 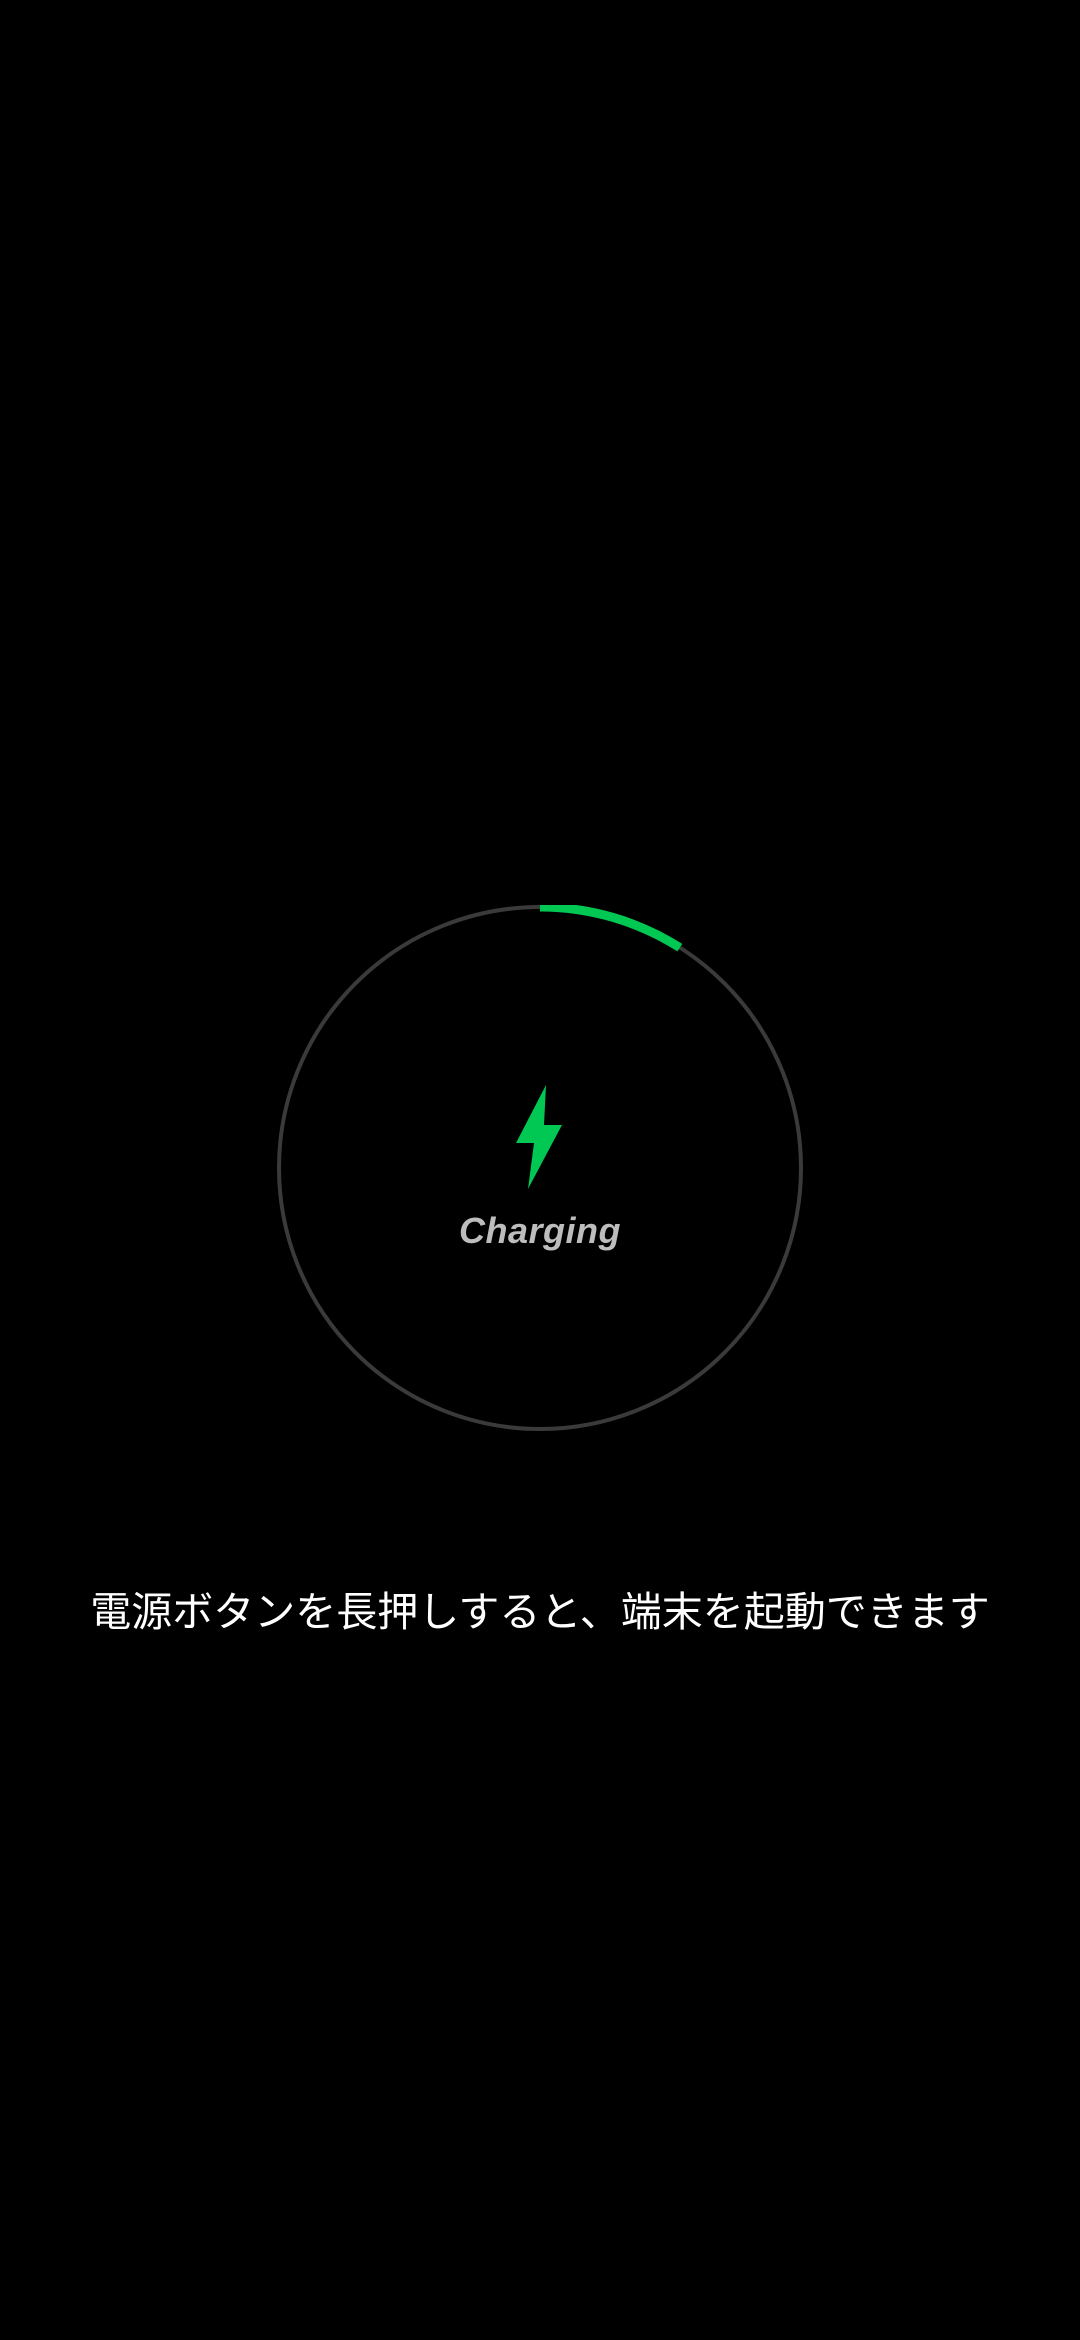 I want to click on power-button-hint: 電源ボタンを長押しすると、端末を起動できます, so click(x=540, y=1612).